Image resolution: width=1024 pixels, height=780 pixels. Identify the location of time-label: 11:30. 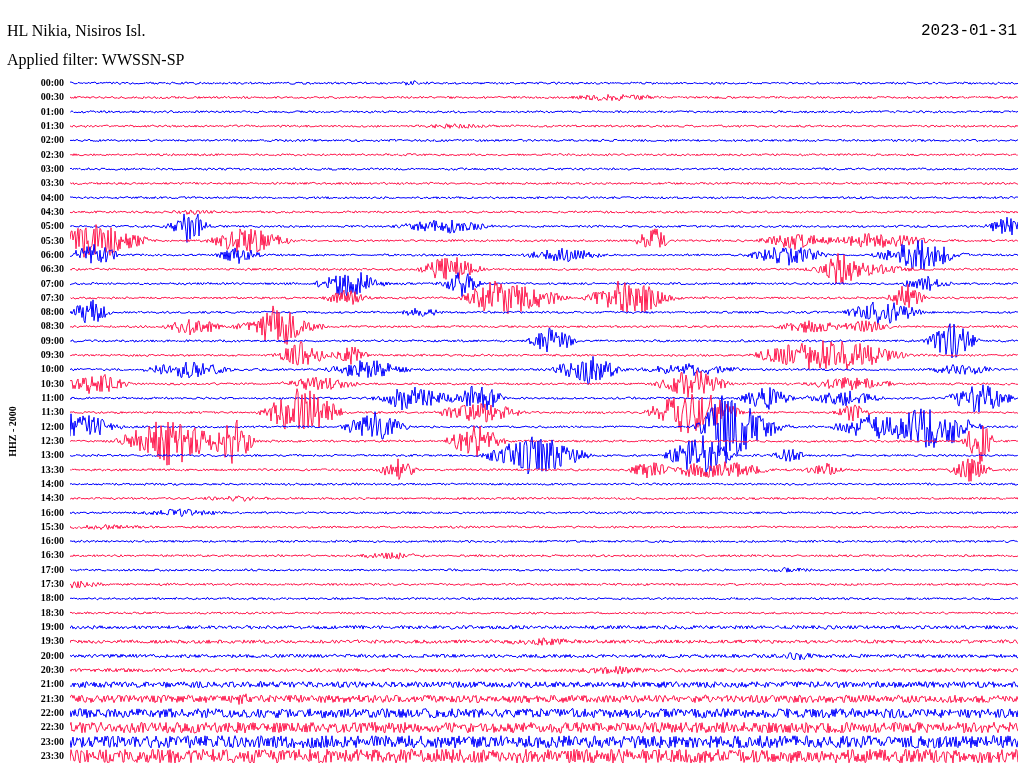
(52, 412).